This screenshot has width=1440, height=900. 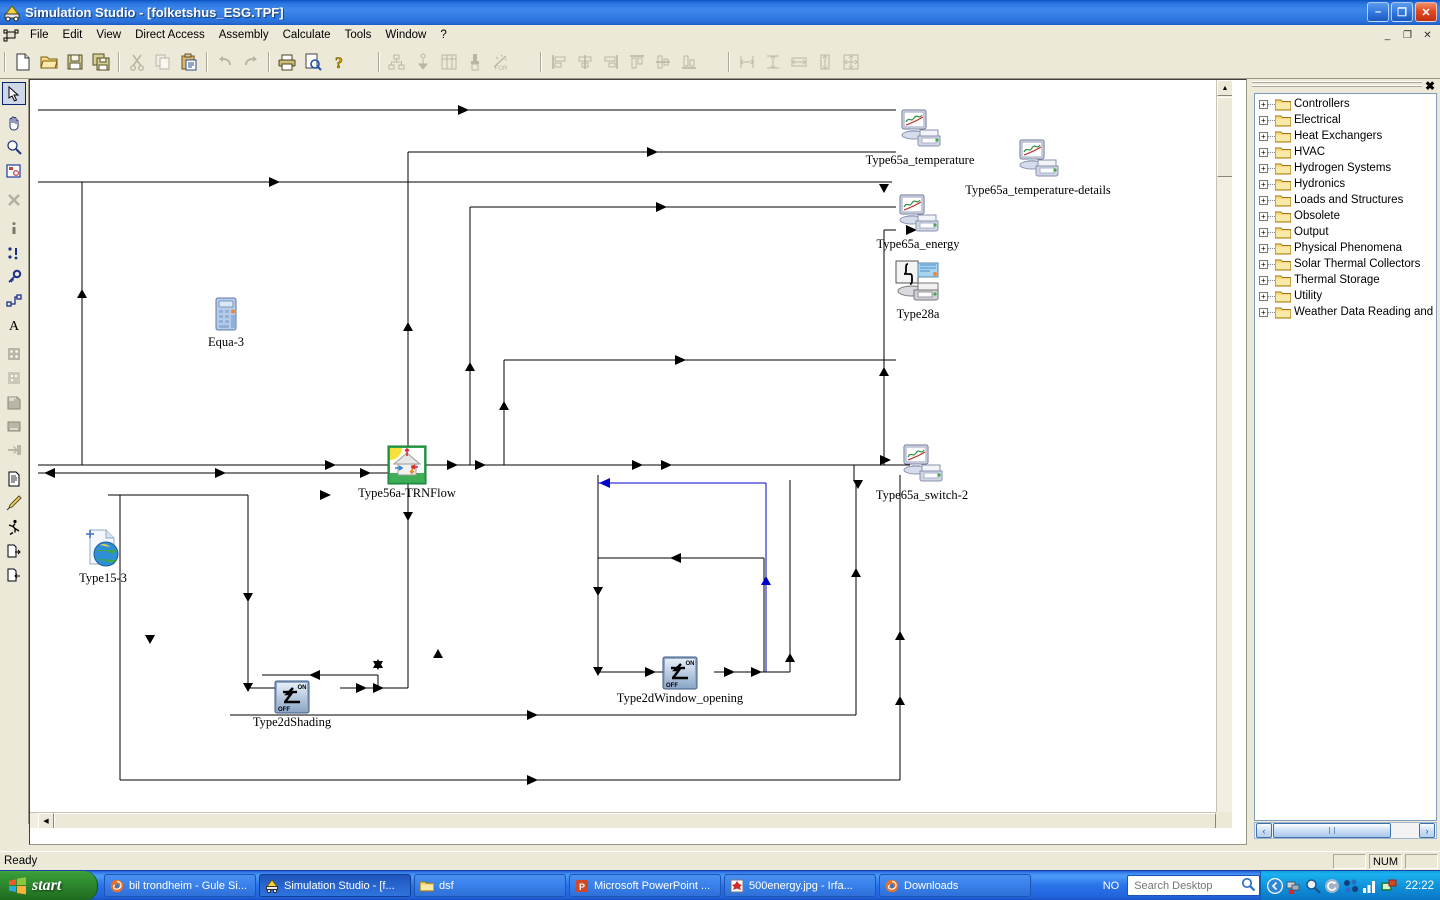 I want to click on node-equa-3: Equa-3, so click(x=226, y=322).